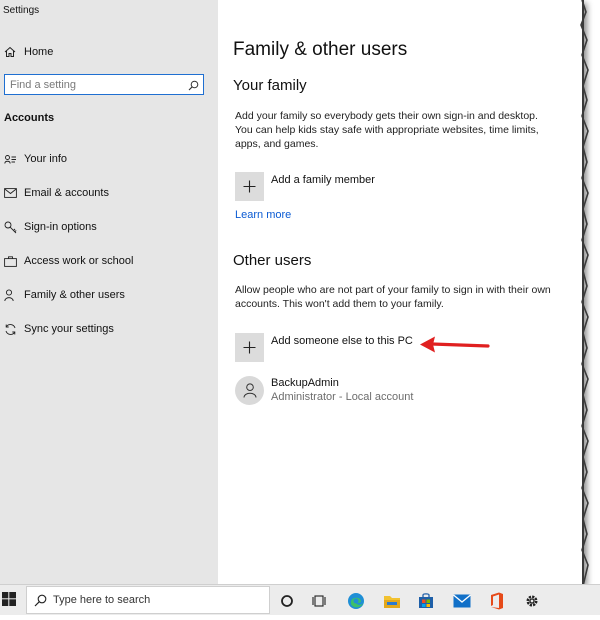  Describe the element at coordinates (584, 293) in the screenshot. I see `torn-edge-decoration` at that location.